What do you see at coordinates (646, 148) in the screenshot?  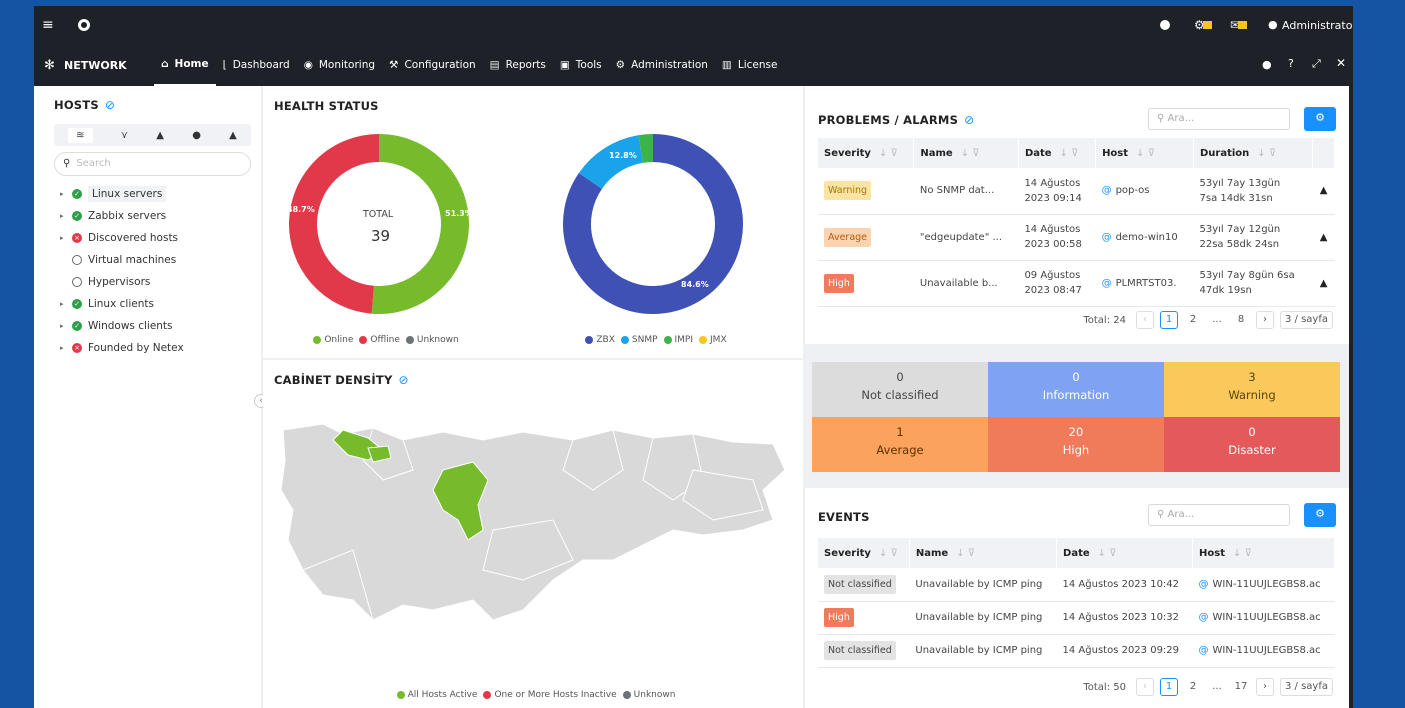 I see `ipmi-slice` at bounding box center [646, 148].